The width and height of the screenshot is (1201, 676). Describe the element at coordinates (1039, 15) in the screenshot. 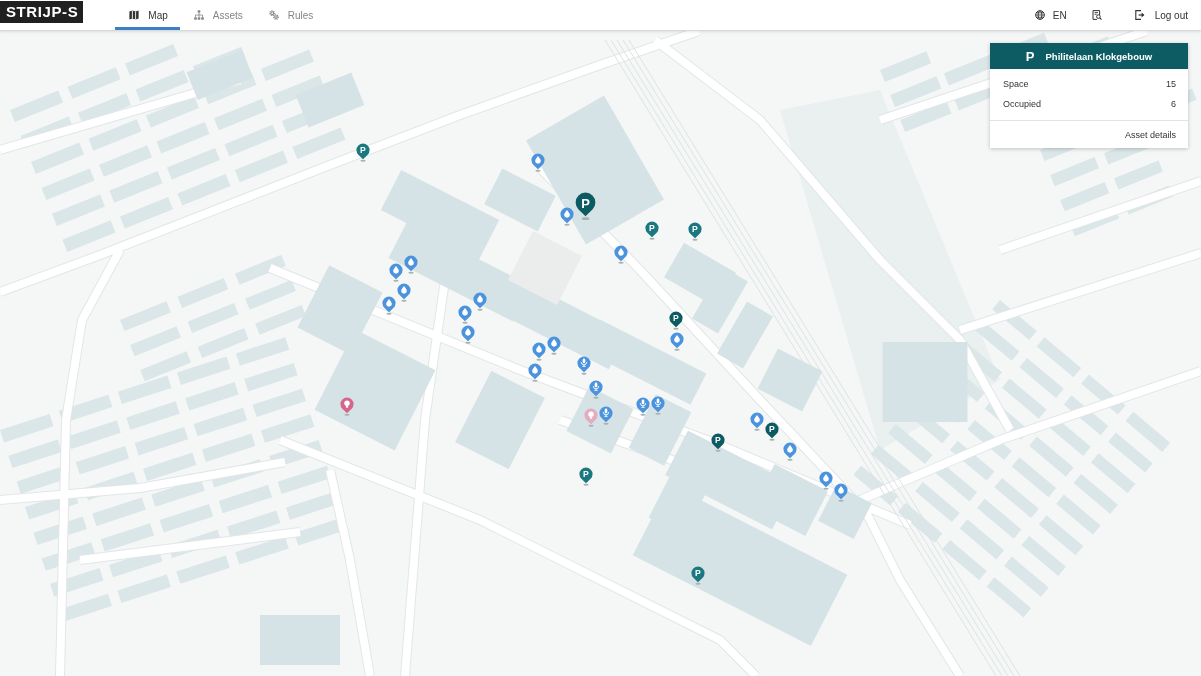

I see `globe-icon` at that location.